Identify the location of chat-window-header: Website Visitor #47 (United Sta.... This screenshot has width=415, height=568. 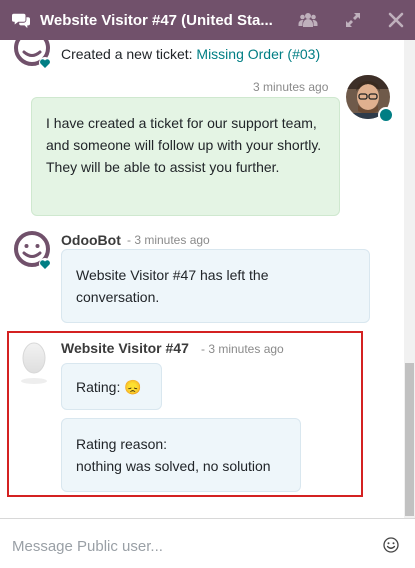
(207, 20).